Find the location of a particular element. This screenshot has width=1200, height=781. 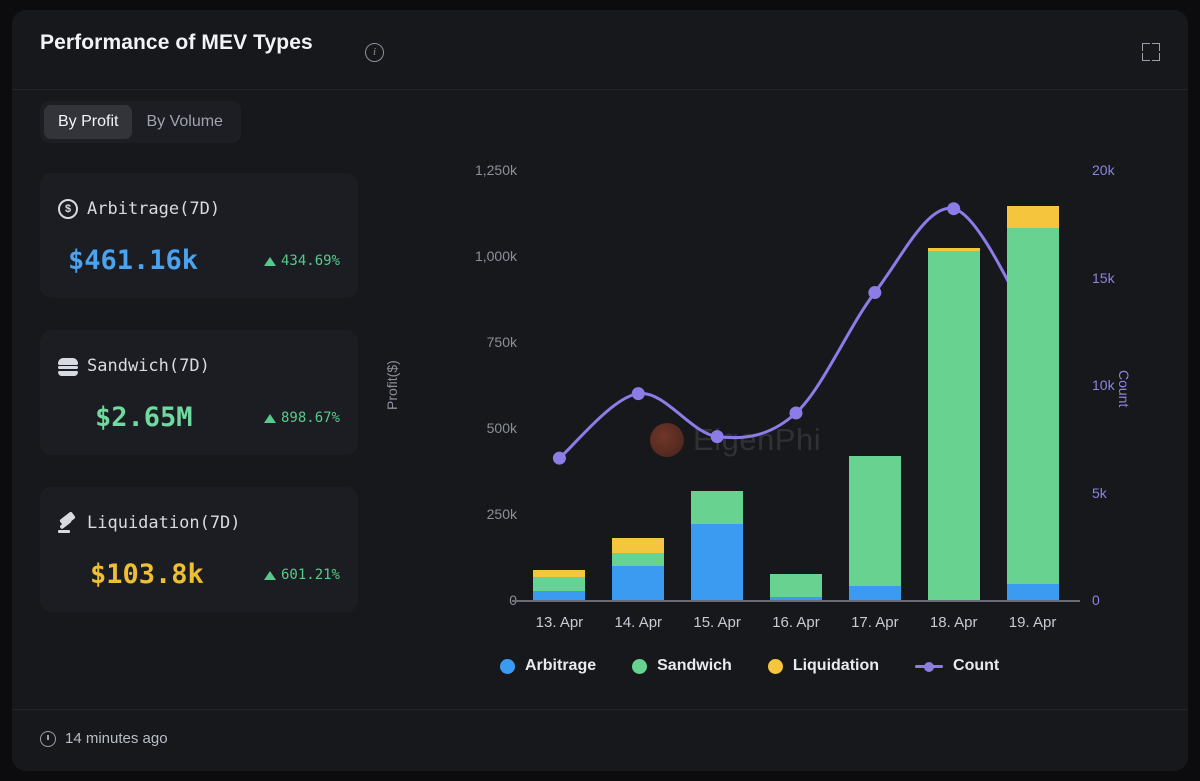

last-updated-label: 14 minutes ago is located at coordinates (116, 738).